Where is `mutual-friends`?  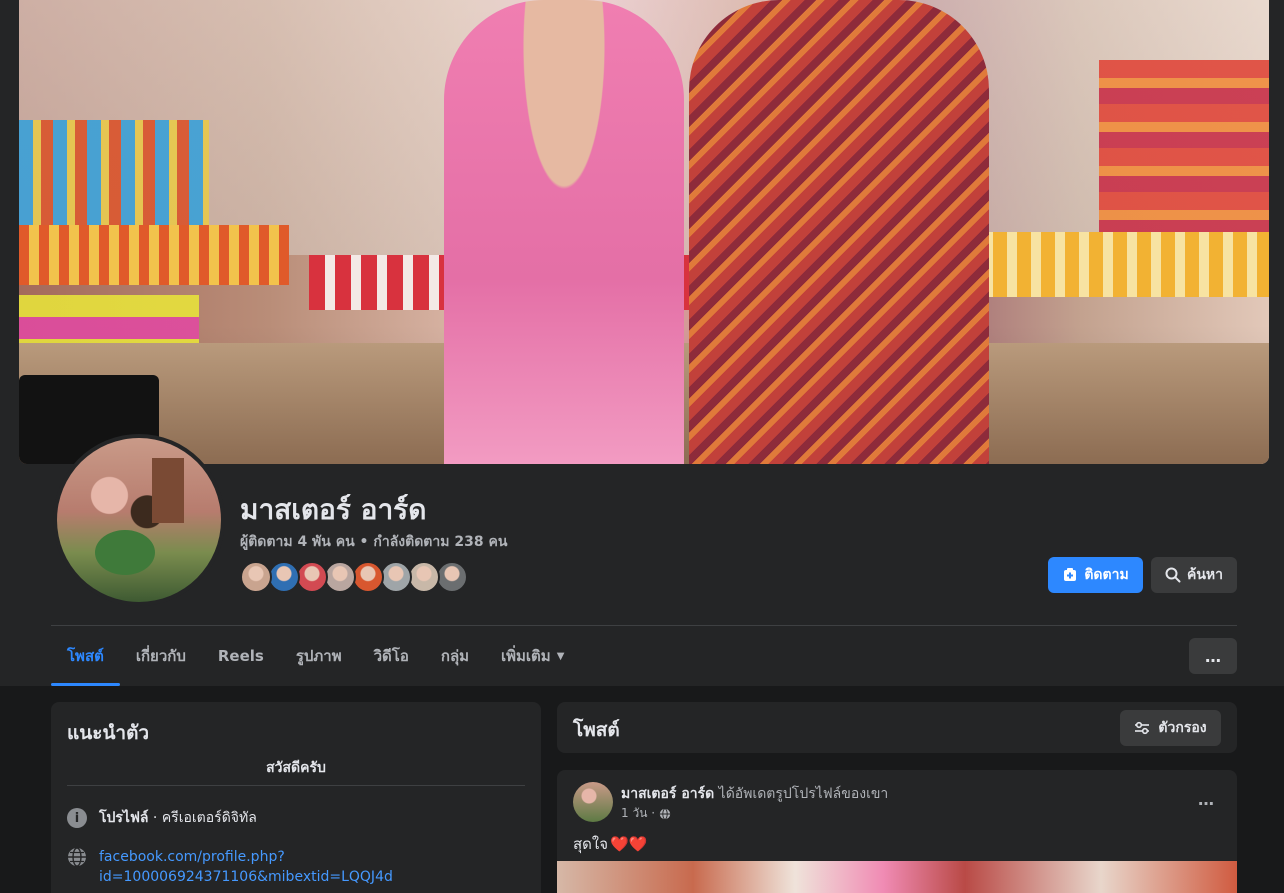 mutual-friends is located at coordinates (354, 577).